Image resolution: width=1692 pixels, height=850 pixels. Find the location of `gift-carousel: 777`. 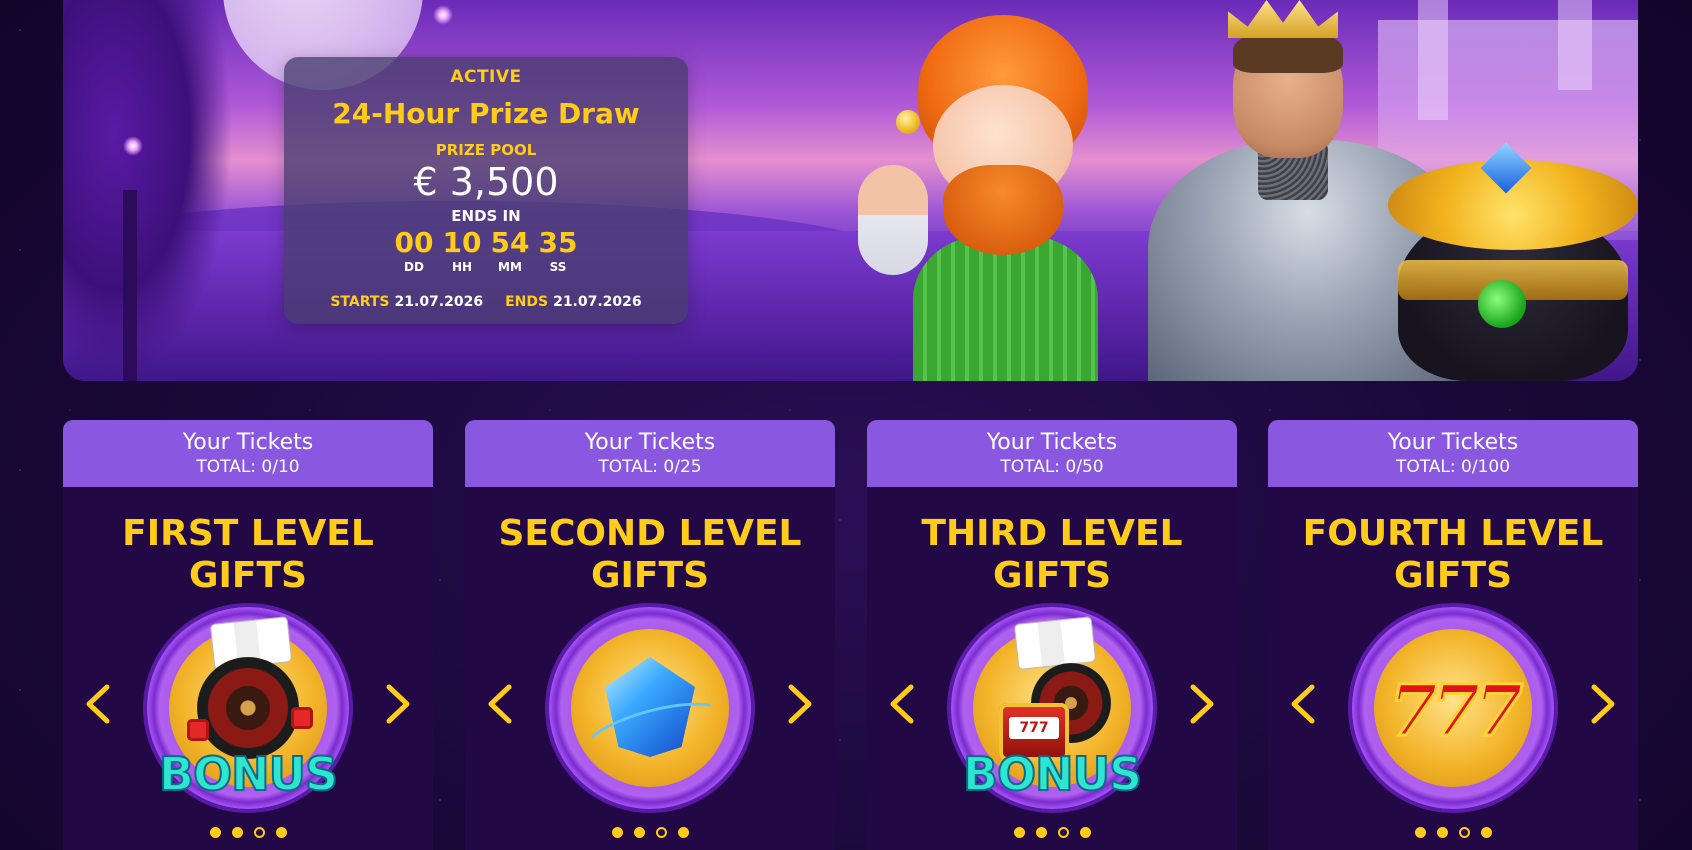

gift-carousel: 777 is located at coordinates (1453, 712).